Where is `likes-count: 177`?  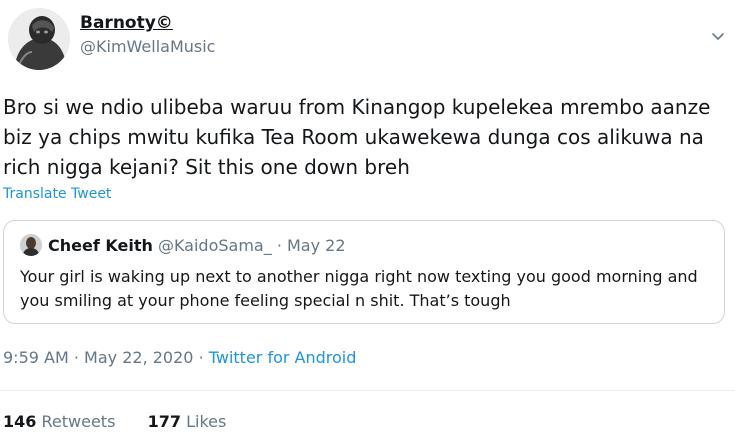 likes-count: 177 is located at coordinates (164, 421).